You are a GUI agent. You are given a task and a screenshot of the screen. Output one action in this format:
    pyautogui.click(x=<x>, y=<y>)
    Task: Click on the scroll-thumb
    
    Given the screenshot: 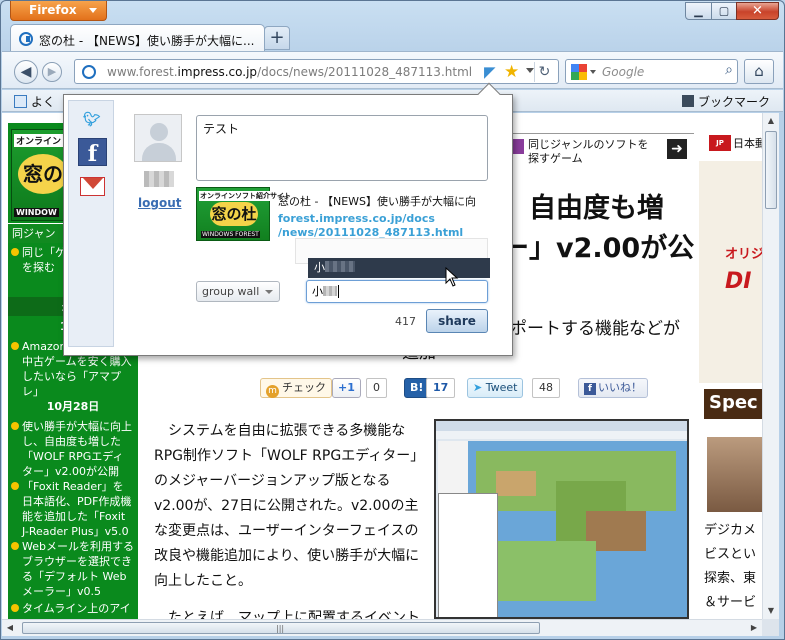 What is the action you would take?
    pyautogui.click(x=771, y=170)
    